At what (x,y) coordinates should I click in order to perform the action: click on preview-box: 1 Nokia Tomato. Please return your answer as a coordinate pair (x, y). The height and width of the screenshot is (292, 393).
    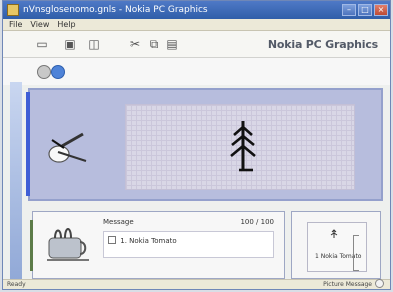
    Looking at the image, I should click on (337, 247).